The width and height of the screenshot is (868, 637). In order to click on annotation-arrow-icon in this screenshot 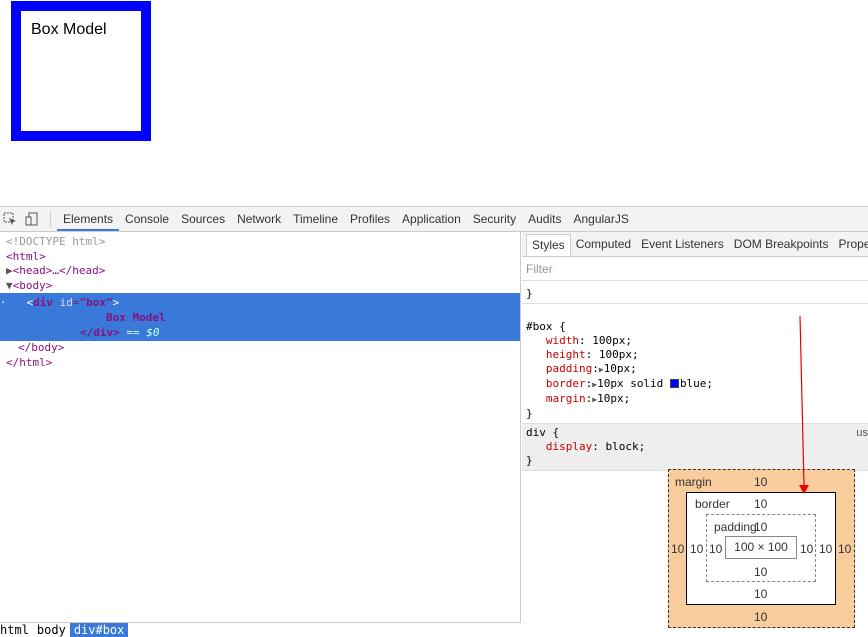, I will do `click(804, 404)`.